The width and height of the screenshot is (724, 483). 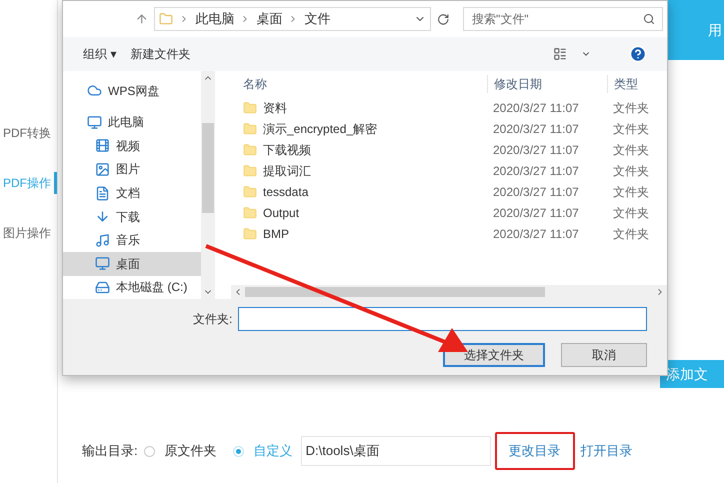 What do you see at coordinates (604, 355) in the screenshot?
I see `cancel-button: 取消` at bounding box center [604, 355].